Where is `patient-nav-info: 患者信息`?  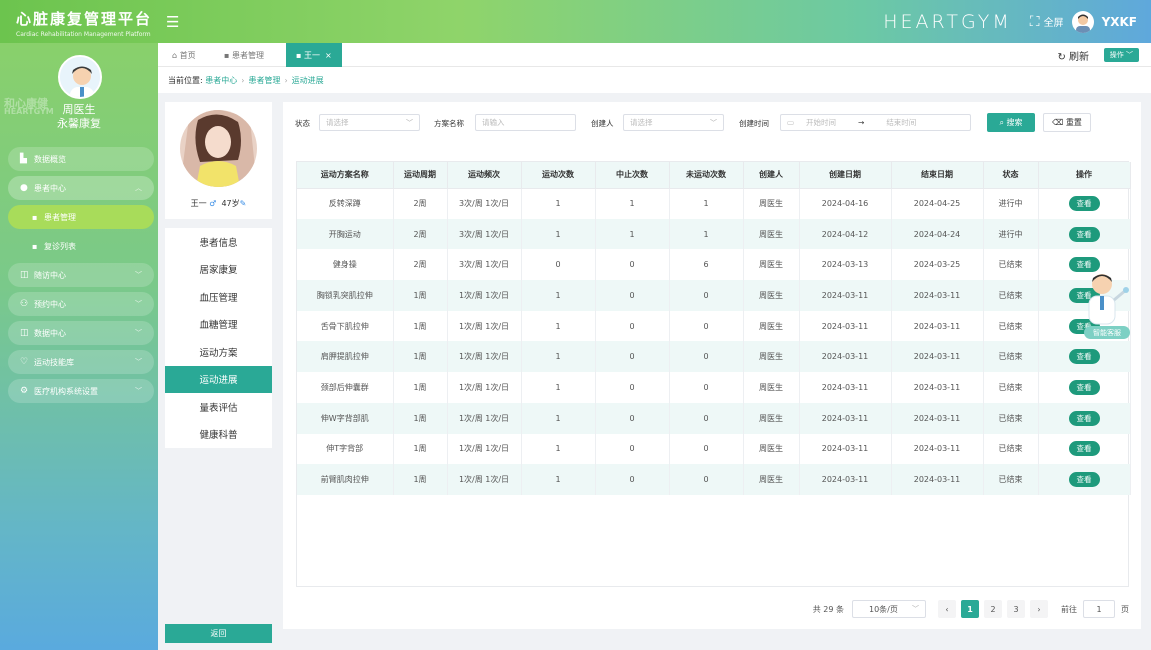
patient-nav-info: 患者信息 is located at coordinates (218, 242).